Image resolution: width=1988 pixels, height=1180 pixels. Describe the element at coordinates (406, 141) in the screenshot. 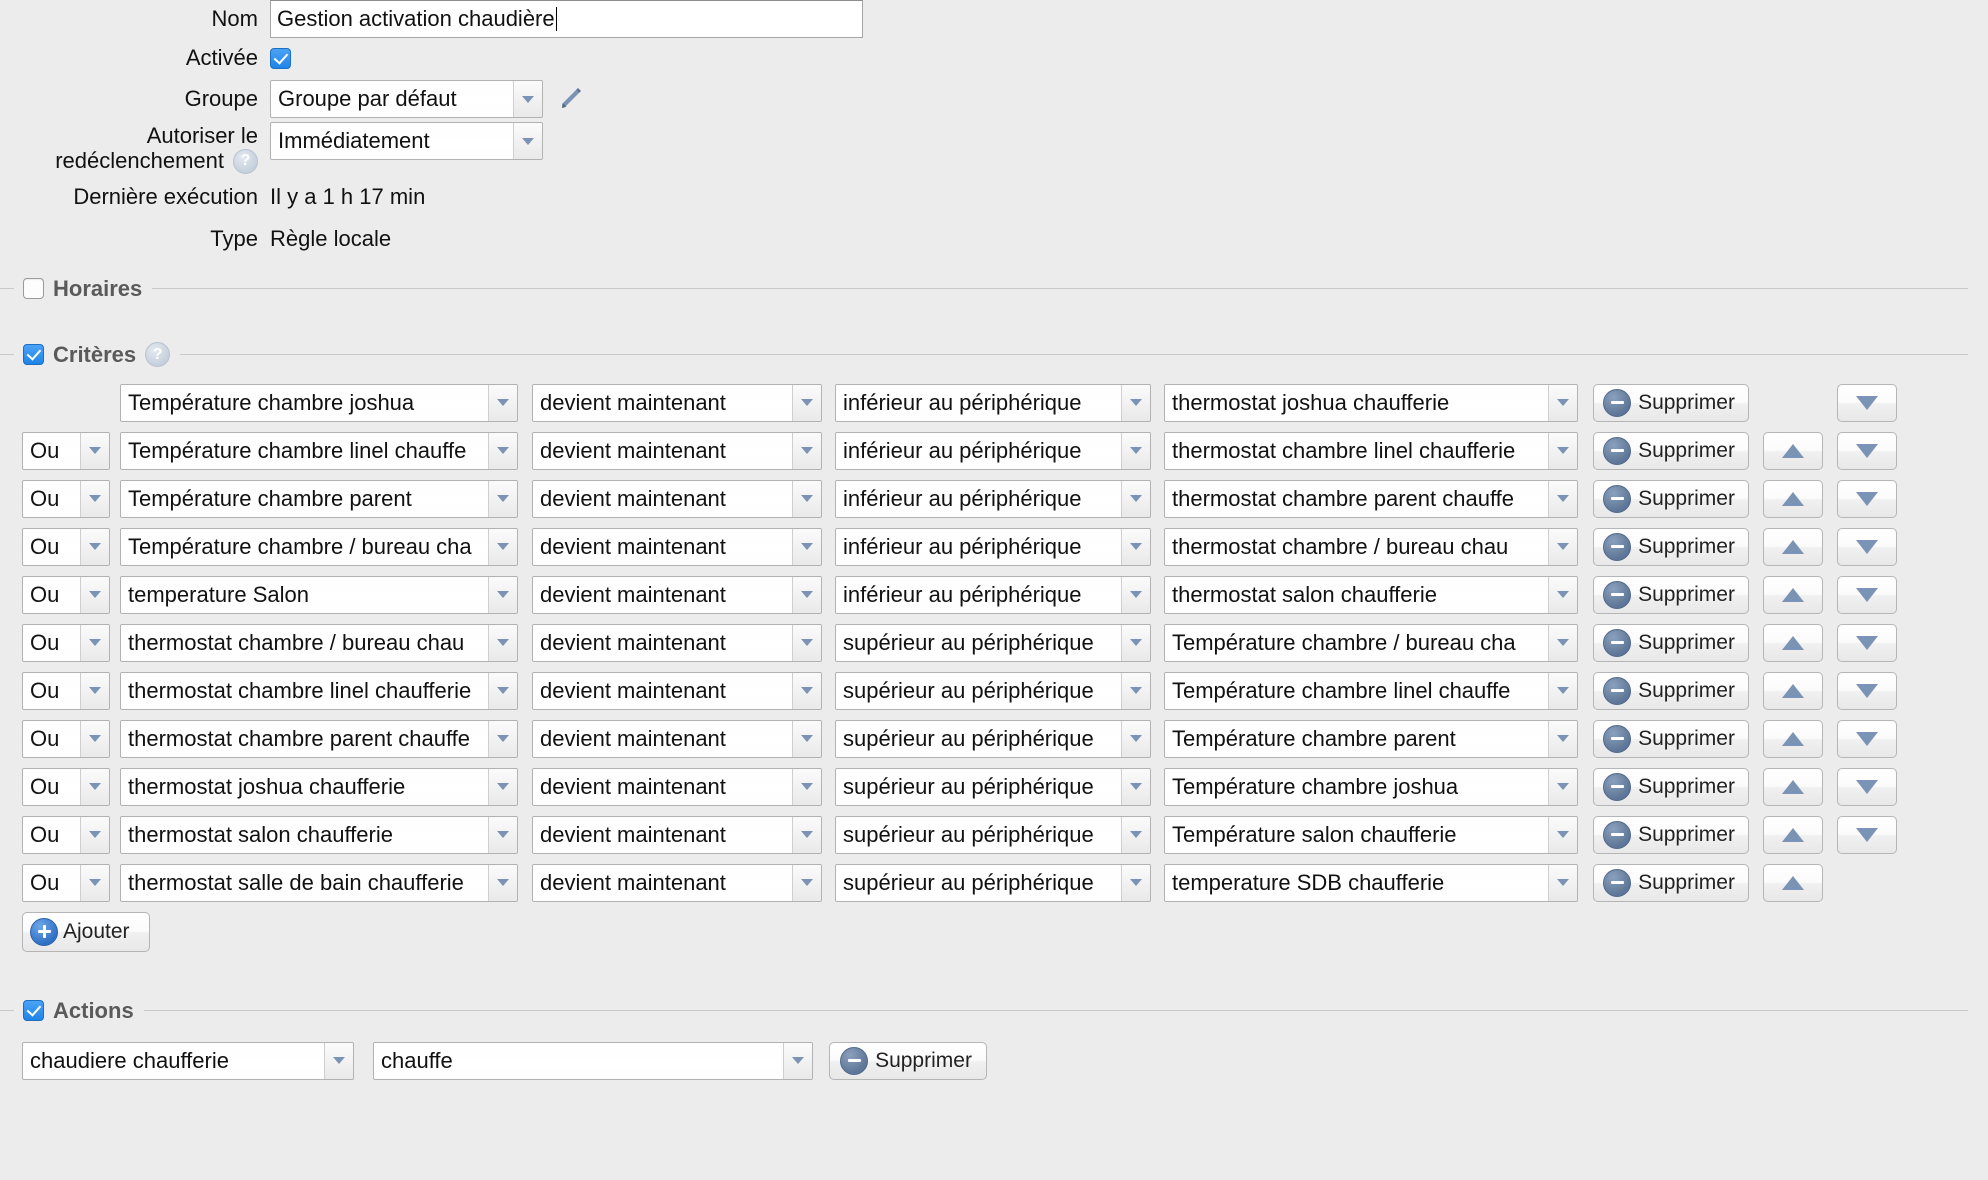

I see `retrigger-select: Immédiatement` at that location.